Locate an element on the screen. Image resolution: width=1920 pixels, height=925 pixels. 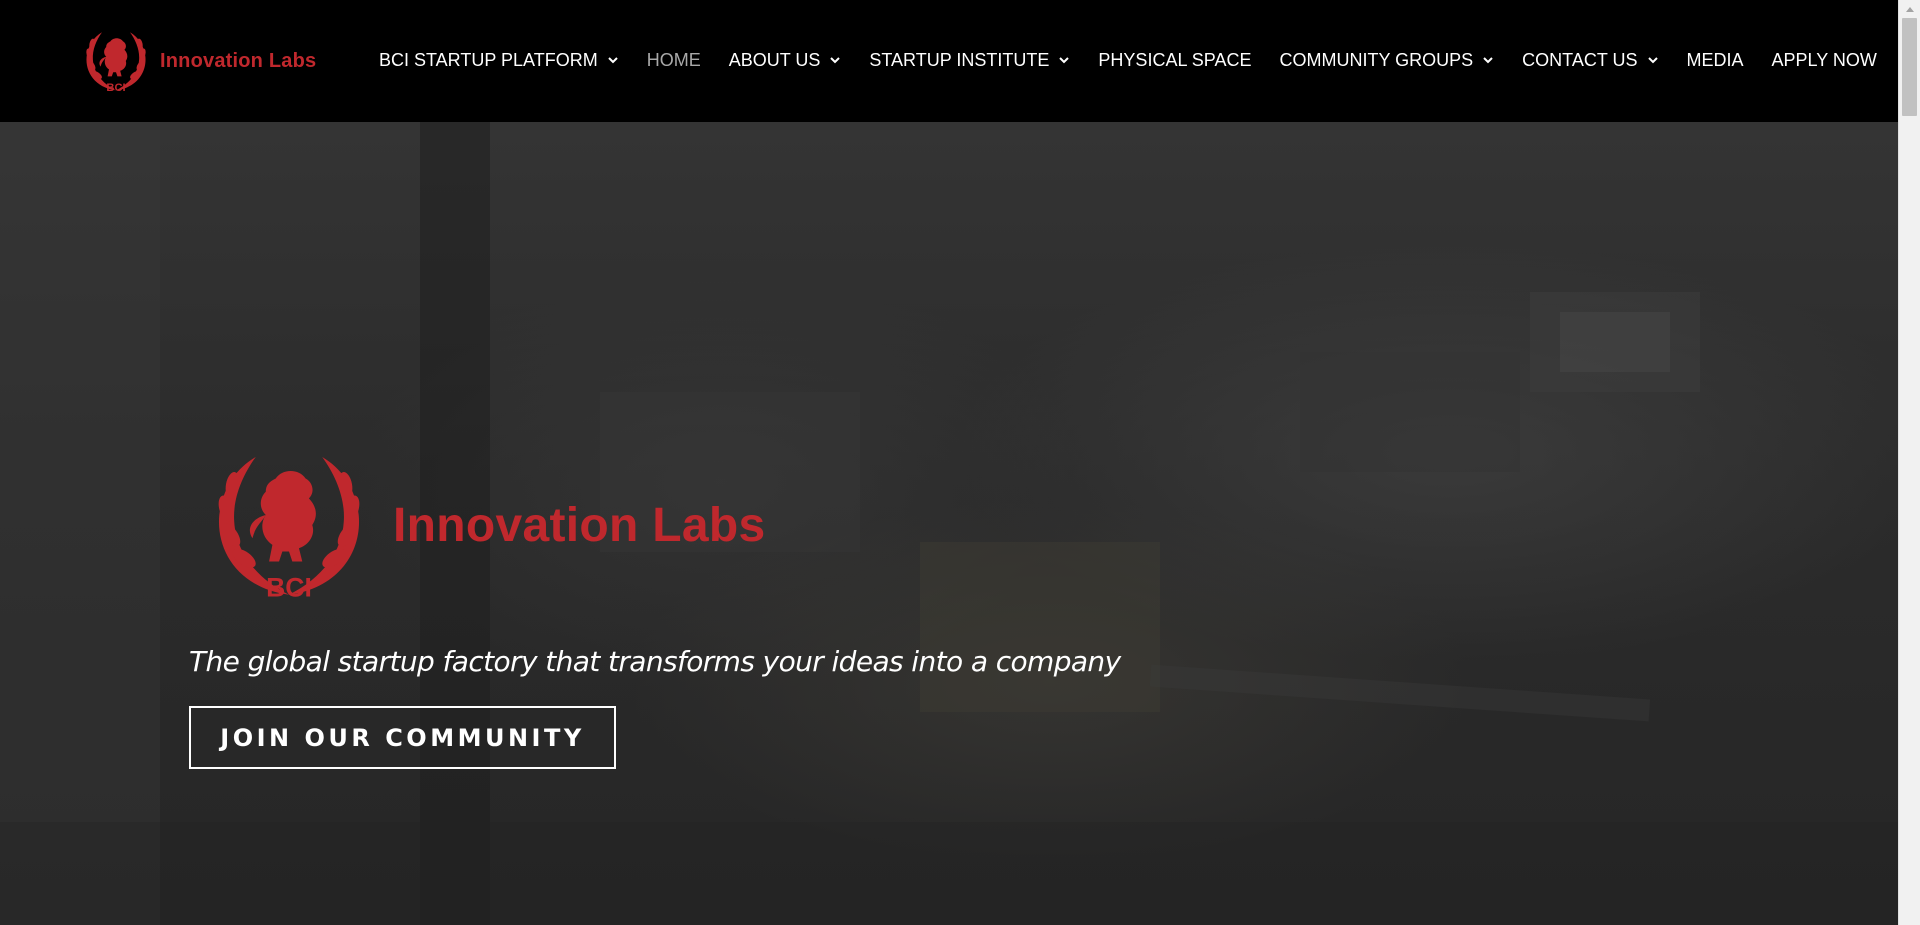
nav-item-label: BCI STARTUP PLATFORM is located at coordinates (488, 59).